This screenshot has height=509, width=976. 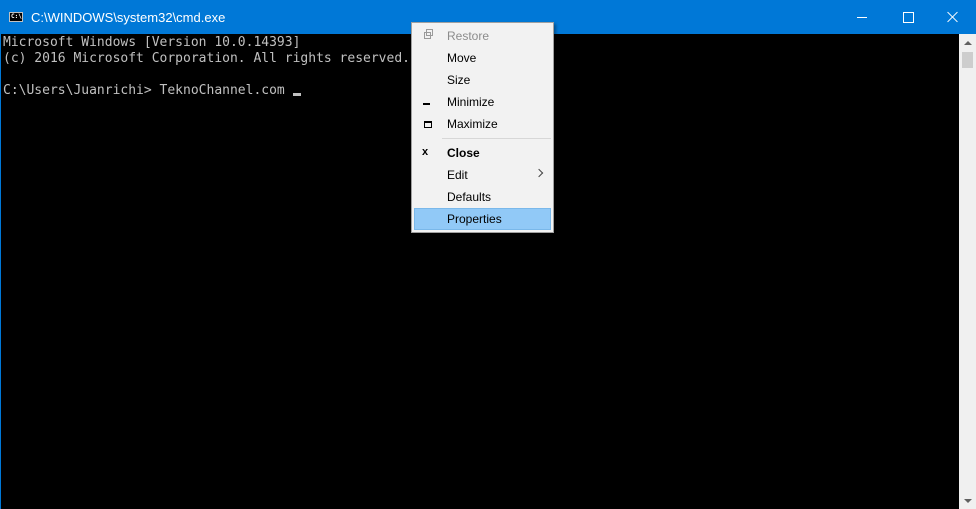 What do you see at coordinates (428, 34) in the screenshot?
I see `restore-icon` at bounding box center [428, 34].